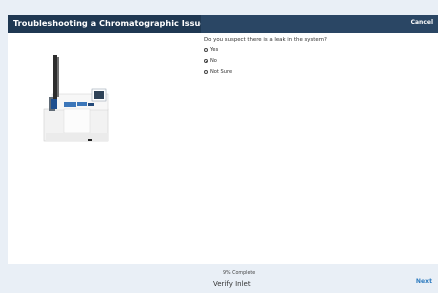 This screenshot has width=438, height=293. What do you see at coordinates (232, 284) in the screenshot?
I see `step-title: Verify Inlet` at bounding box center [232, 284].